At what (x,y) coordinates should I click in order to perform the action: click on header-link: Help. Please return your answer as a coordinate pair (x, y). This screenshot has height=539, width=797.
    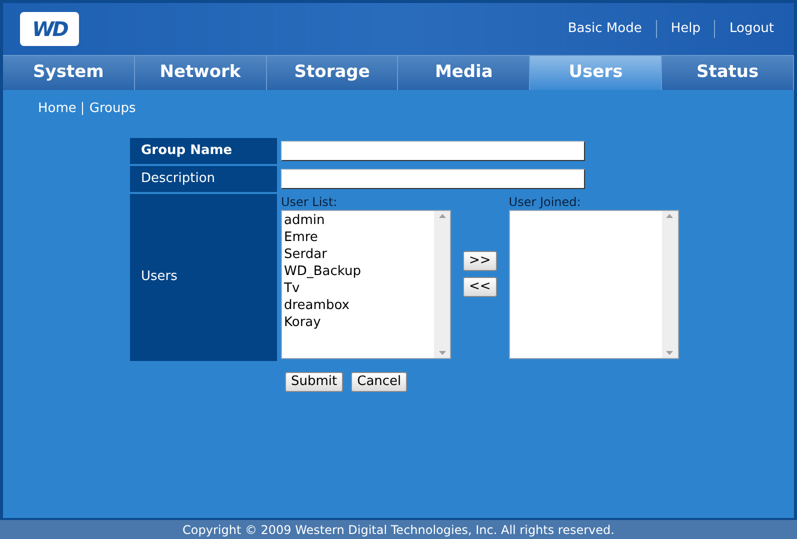
    Looking at the image, I should click on (685, 29).